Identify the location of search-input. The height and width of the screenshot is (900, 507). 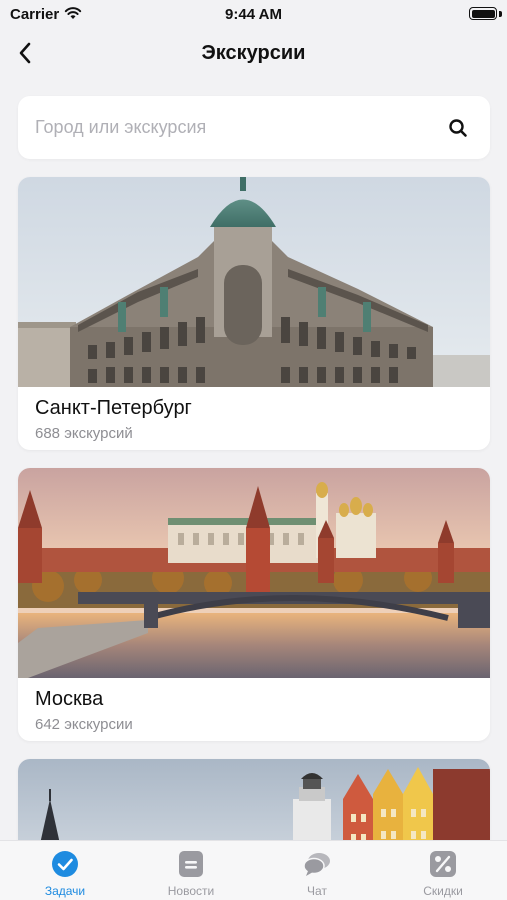
(235, 127).